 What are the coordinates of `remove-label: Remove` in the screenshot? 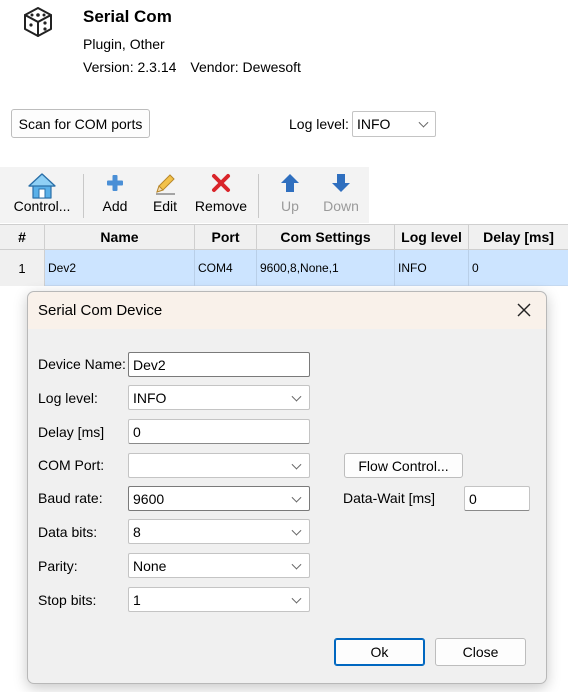 It's located at (221, 206).